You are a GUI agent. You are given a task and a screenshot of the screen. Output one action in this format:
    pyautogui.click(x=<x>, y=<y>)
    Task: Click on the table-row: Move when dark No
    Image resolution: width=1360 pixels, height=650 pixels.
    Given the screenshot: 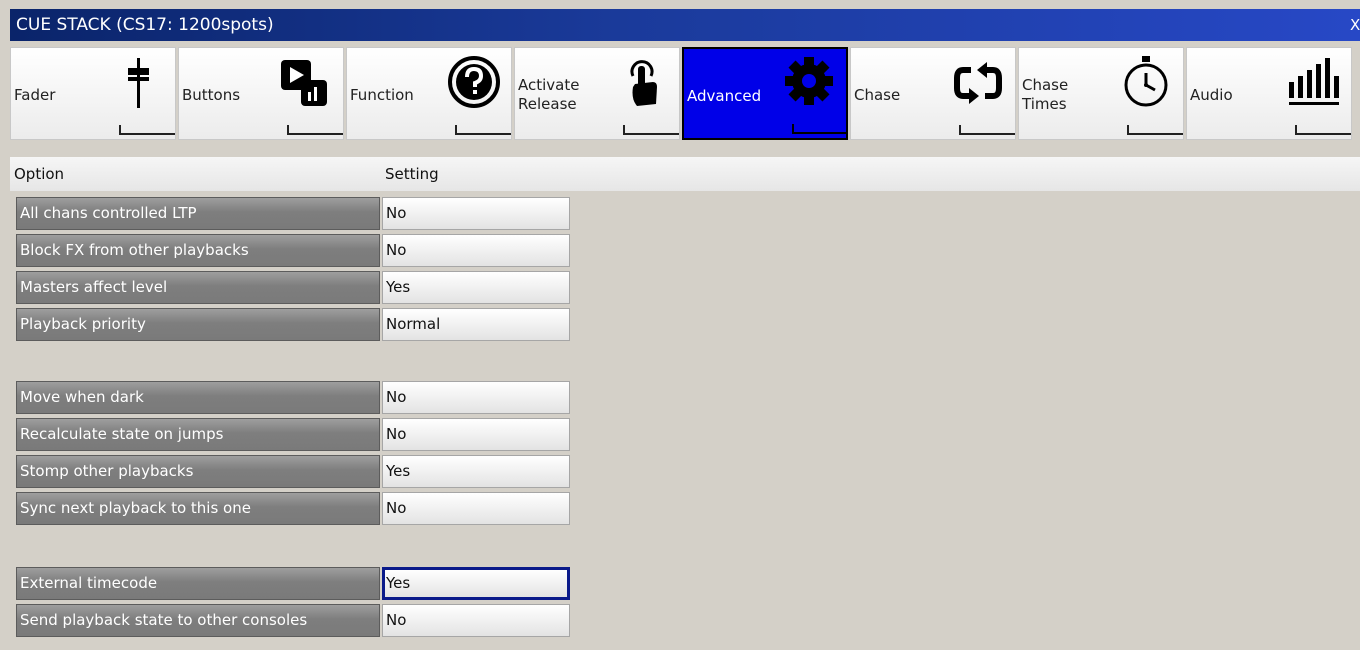 What is the action you would take?
    pyautogui.click(x=293, y=398)
    